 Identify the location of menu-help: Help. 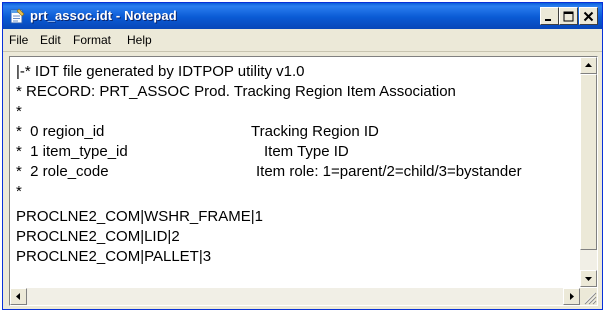
(139, 40).